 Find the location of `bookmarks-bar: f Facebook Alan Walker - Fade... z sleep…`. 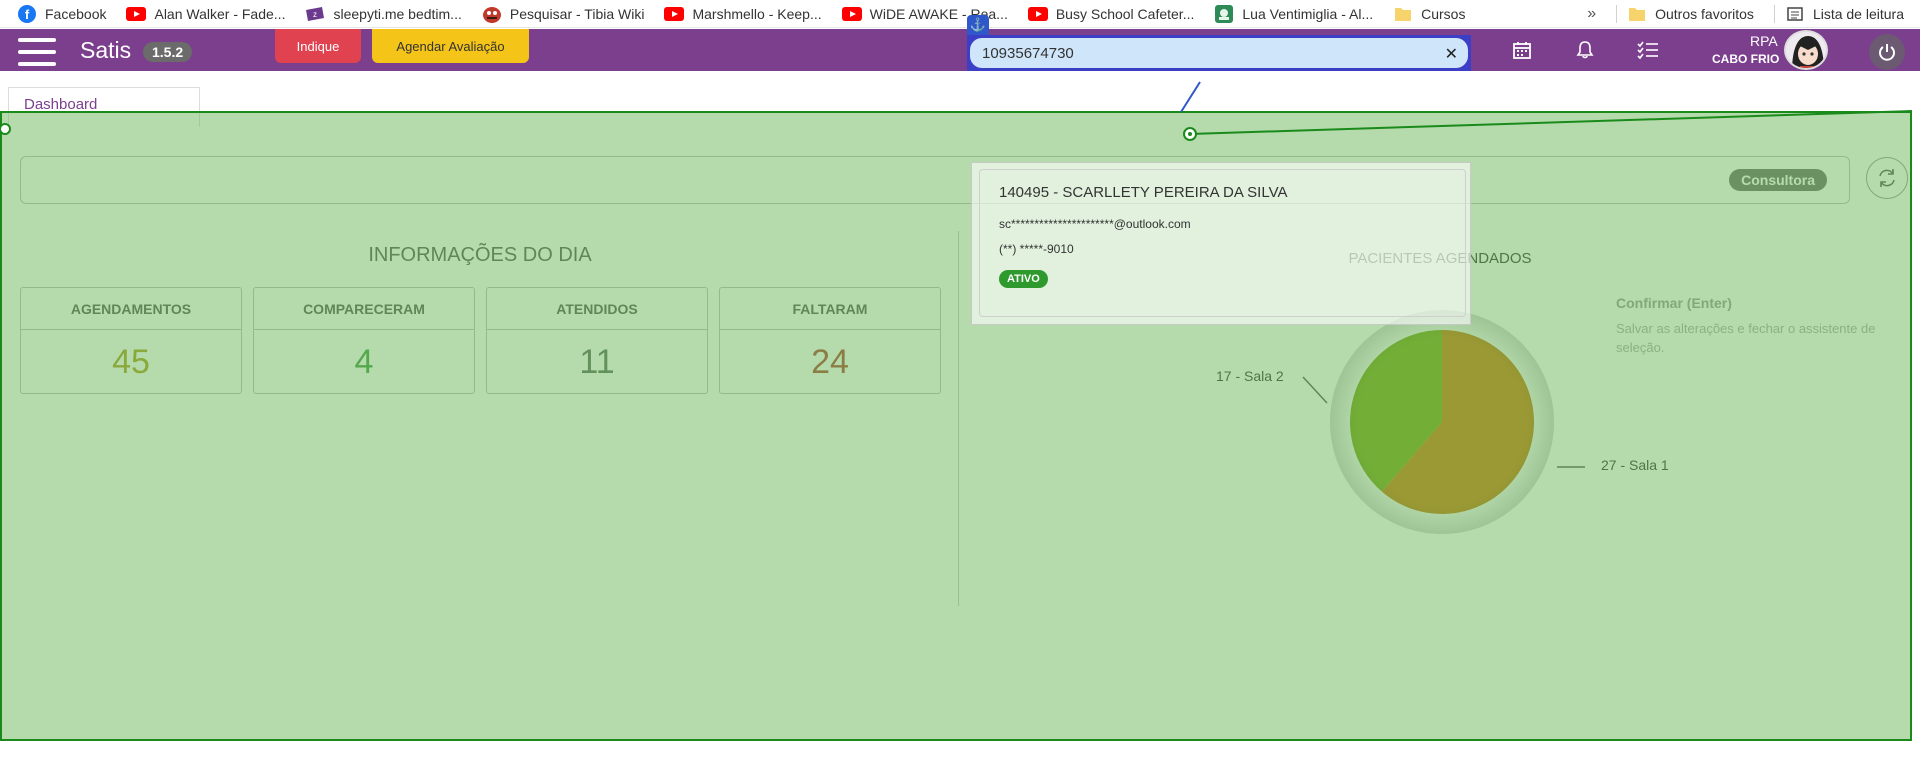

bookmarks-bar: f Facebook Alan Walker - Fade... z sleep… is located at coordinates (960, 14).